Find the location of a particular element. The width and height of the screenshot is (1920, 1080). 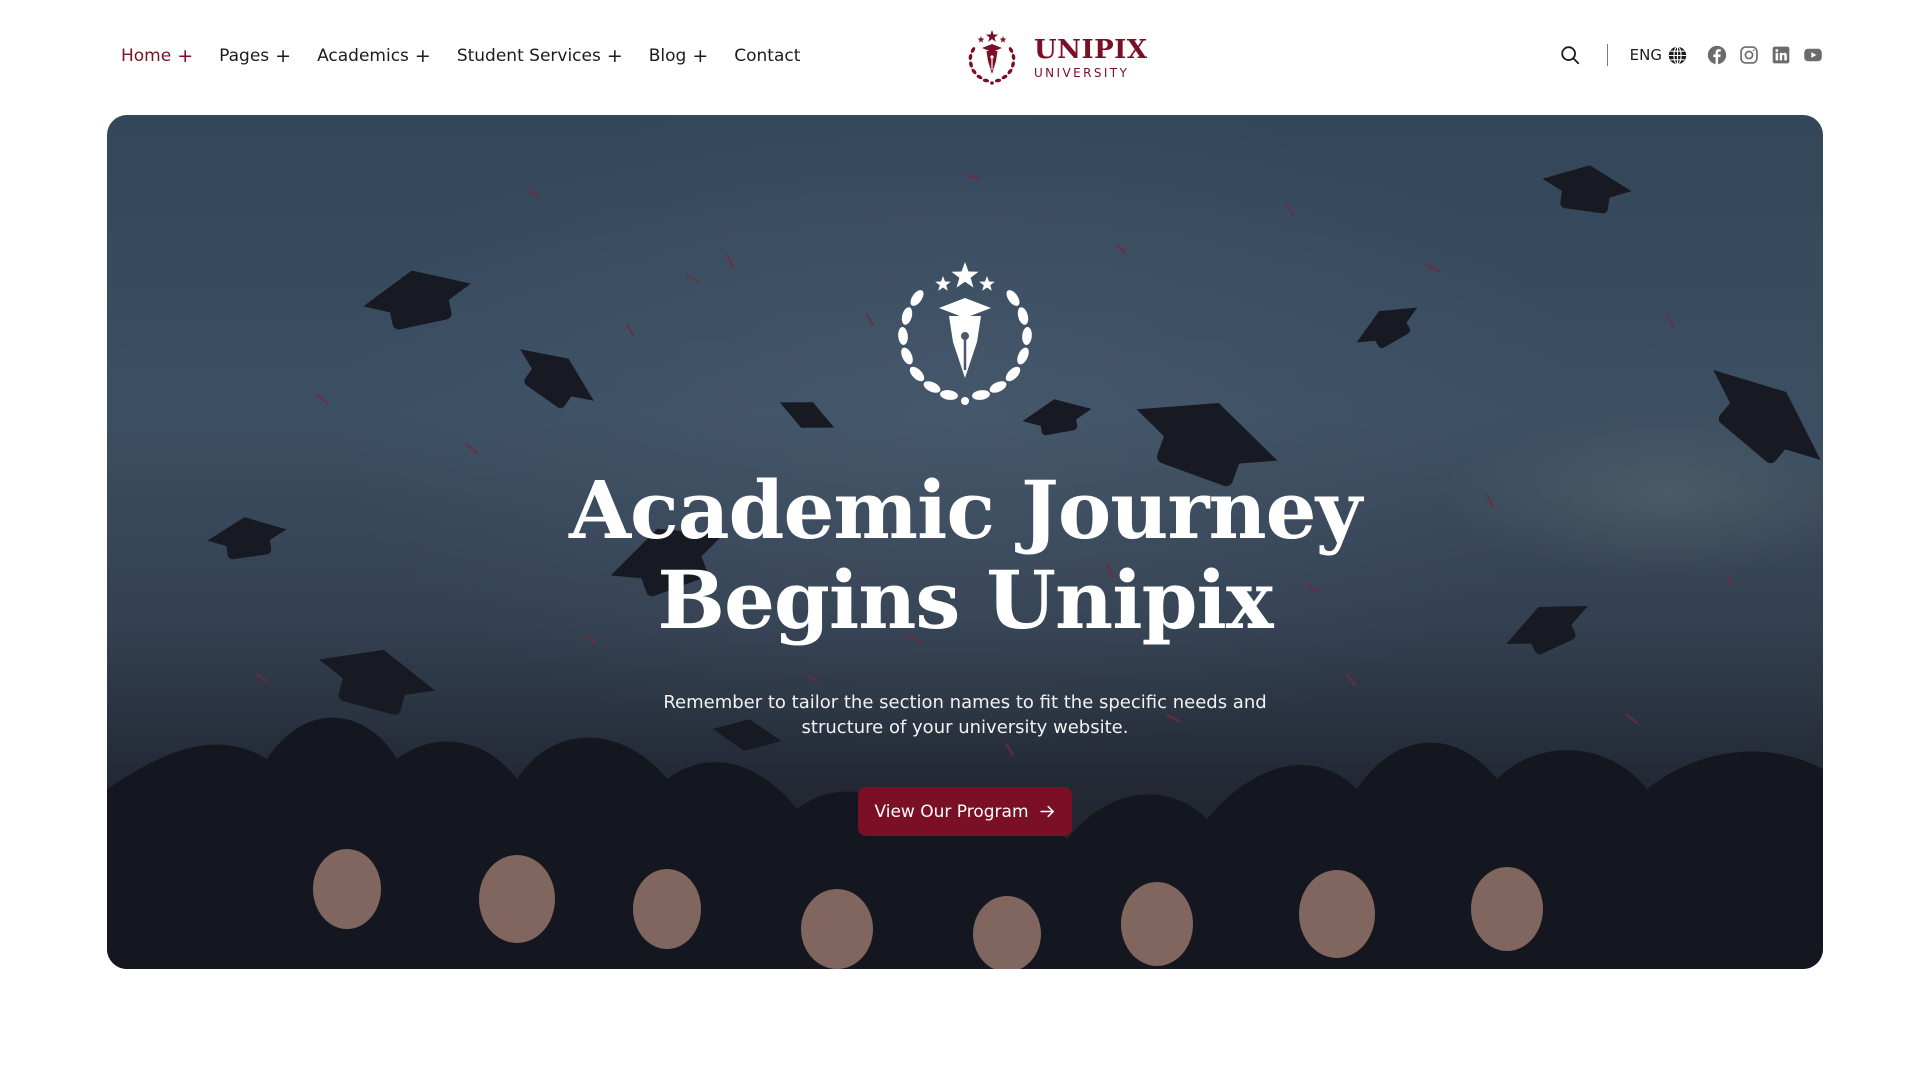

hero-title-line-2: Begins Unipix is located at coordinates (965, 600).